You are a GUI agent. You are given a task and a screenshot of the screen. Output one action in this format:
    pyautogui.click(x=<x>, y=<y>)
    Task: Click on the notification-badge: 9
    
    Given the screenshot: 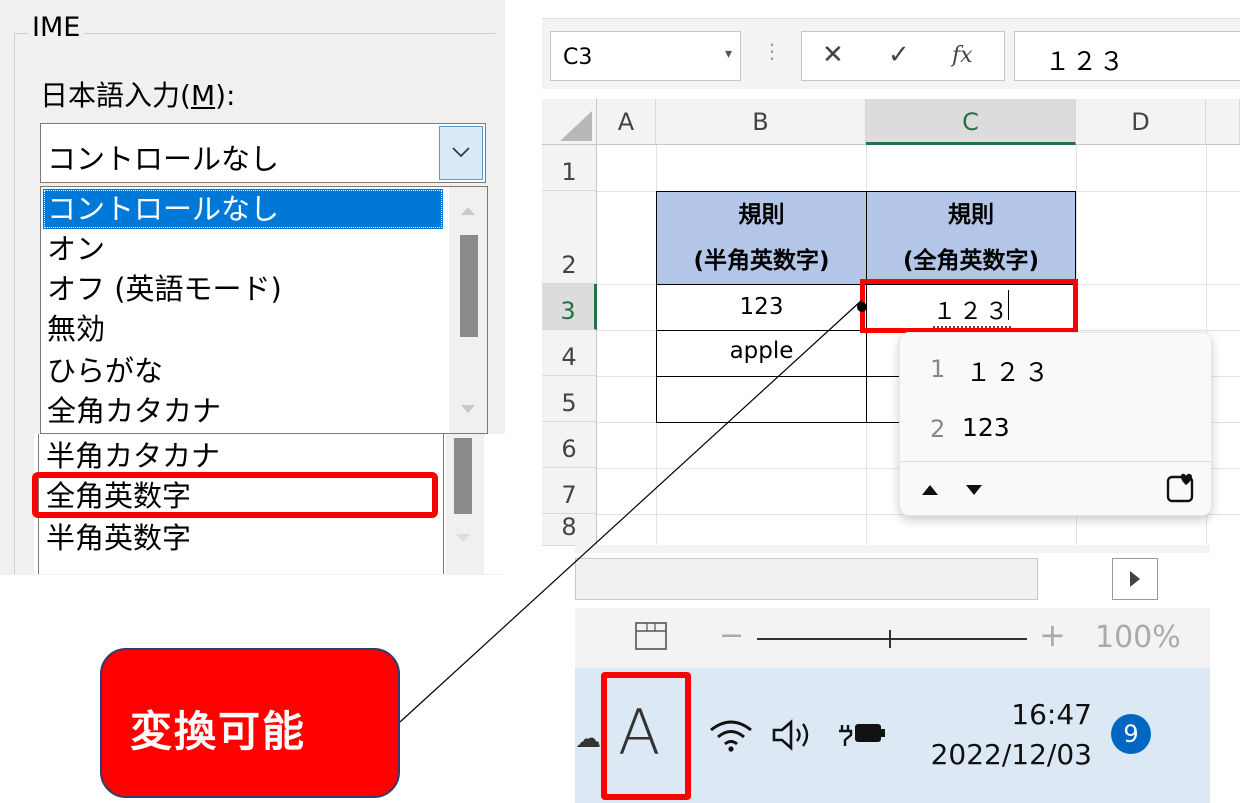 What is the action you would take?
    pyautogui.click(x=1131, y=734)
    